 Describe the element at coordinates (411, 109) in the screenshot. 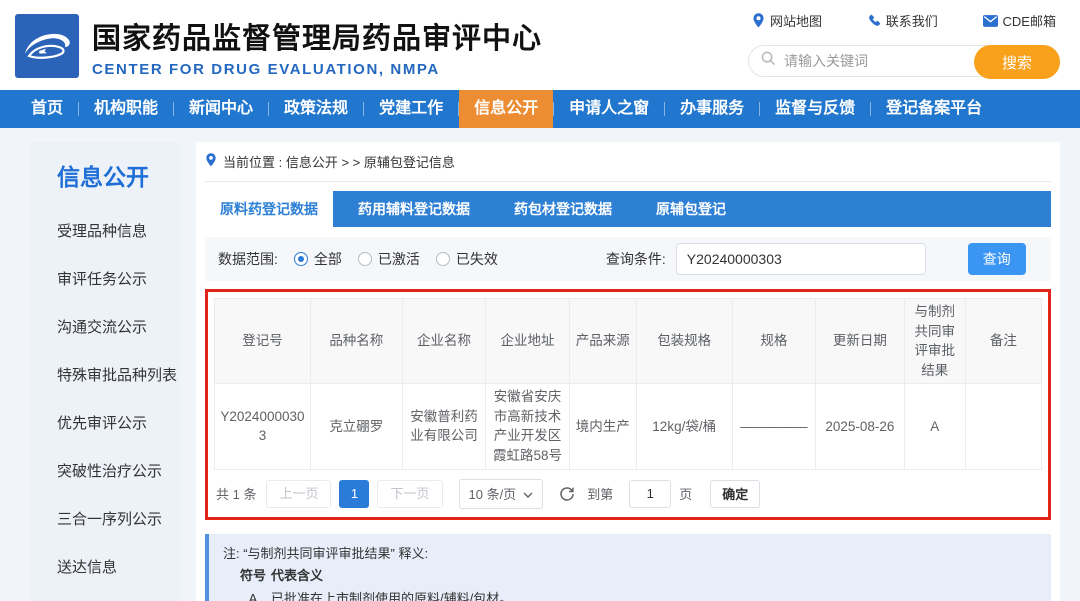

I see `nav-item-party: 党建工作` at that location.